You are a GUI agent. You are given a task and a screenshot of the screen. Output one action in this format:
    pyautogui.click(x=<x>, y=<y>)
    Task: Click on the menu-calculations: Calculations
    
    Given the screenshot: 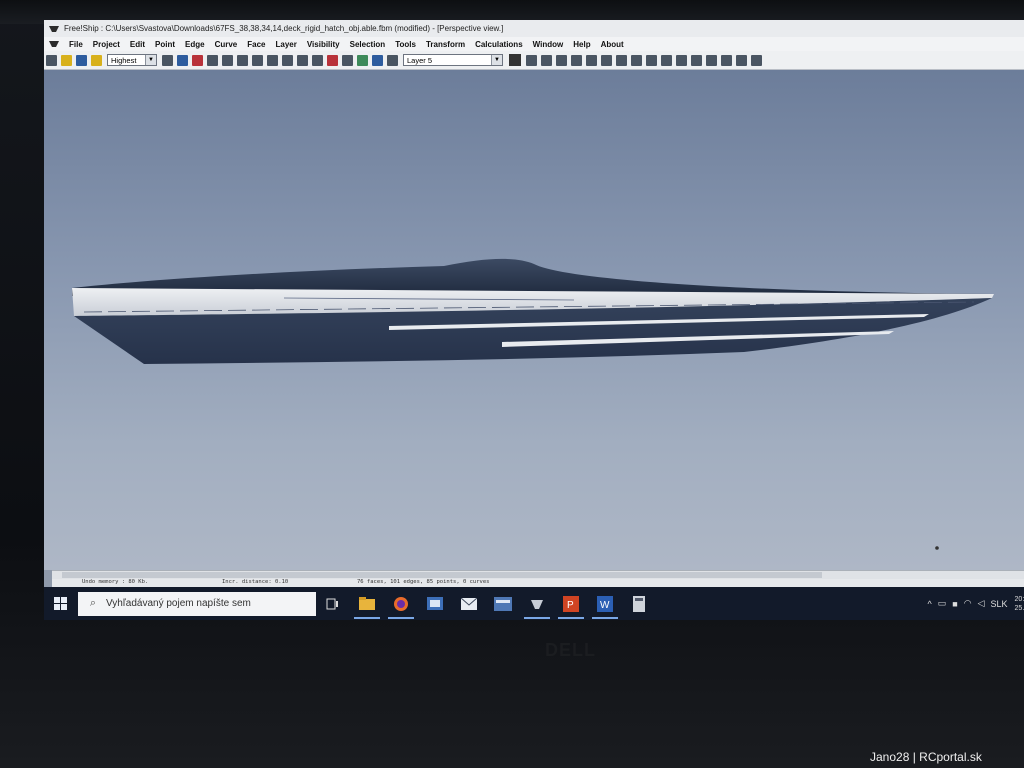 What is the action you would take?
    pyautogui.click(x=499, y=44)
    